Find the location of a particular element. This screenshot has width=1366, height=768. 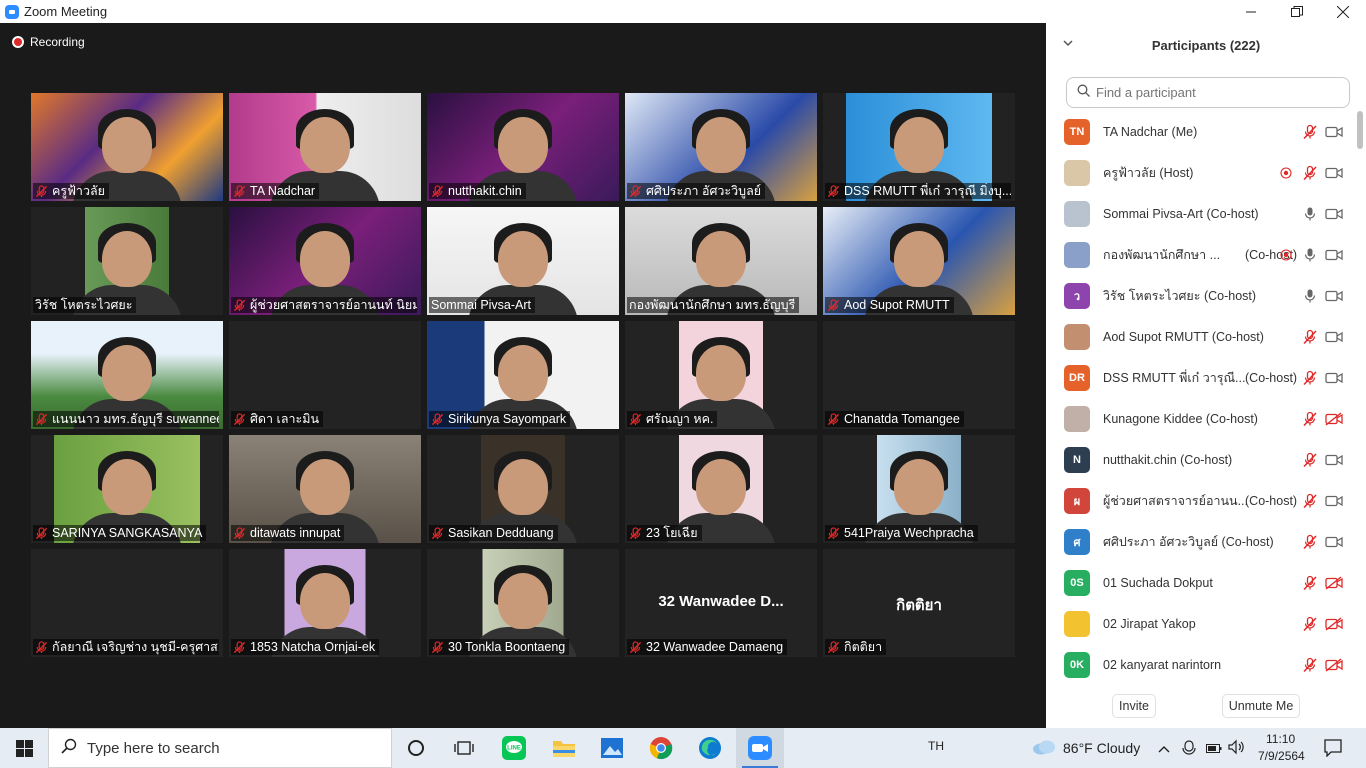

invite-button: Invite is located at coordinates (1134, 706).